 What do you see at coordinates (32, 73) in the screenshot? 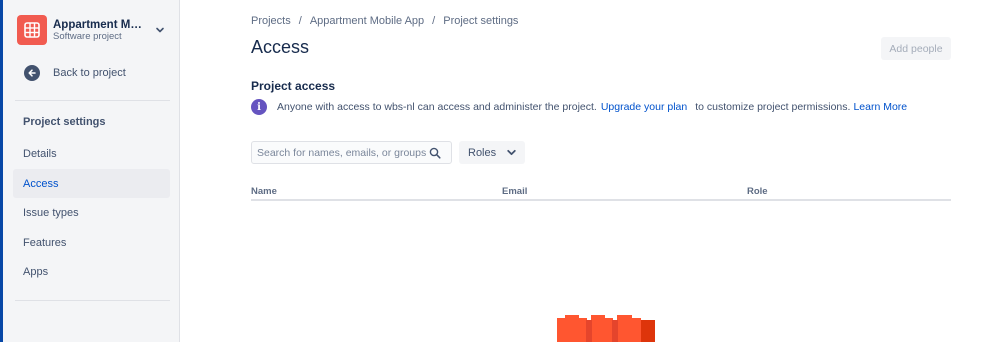
I see `back-arrow-icon` at bounding box center [32, 73].